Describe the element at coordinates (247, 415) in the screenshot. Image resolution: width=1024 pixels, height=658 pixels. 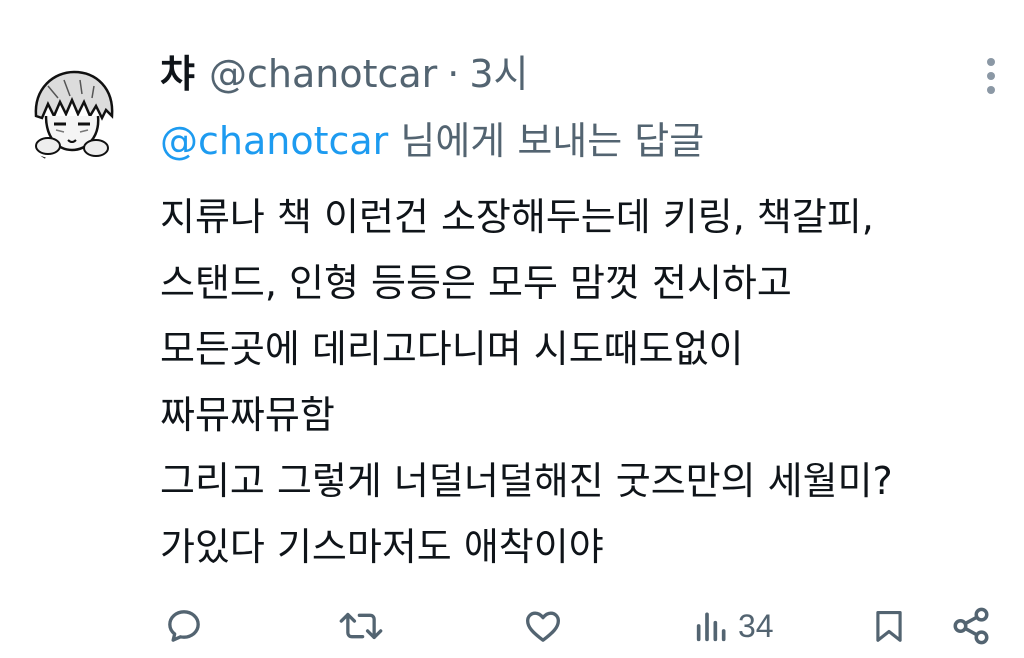
I see `tweet-text-line: 짜뮤짜뮤함` at that location.